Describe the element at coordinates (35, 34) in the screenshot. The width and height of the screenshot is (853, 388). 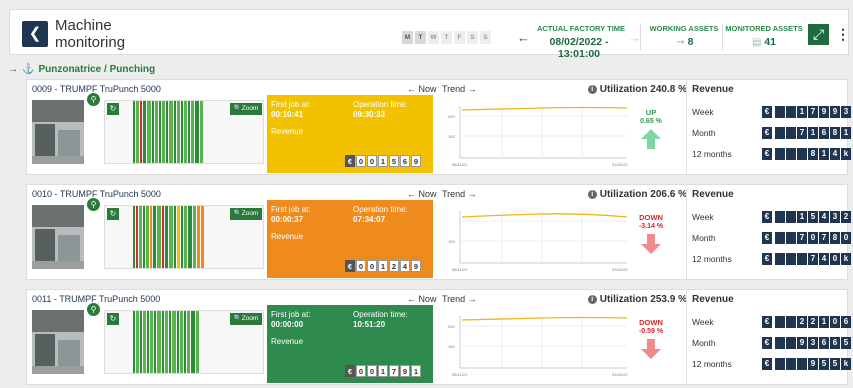
I see `back-button: ❮` at that location.